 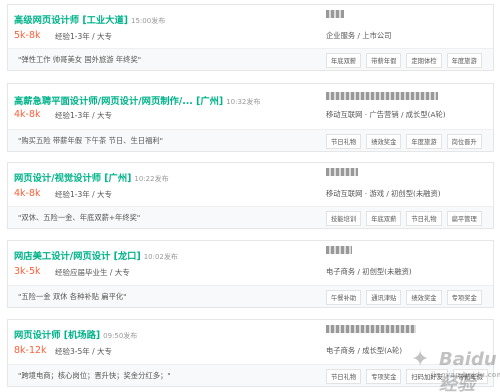 I want to click on requirements: 经验应届毕业生 / 大专, so click(x=92, y=272).